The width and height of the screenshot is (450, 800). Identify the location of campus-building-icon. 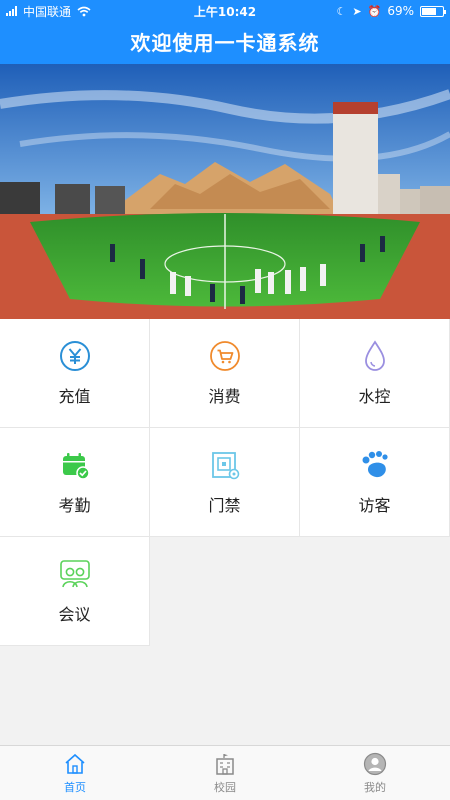
(225, 764).